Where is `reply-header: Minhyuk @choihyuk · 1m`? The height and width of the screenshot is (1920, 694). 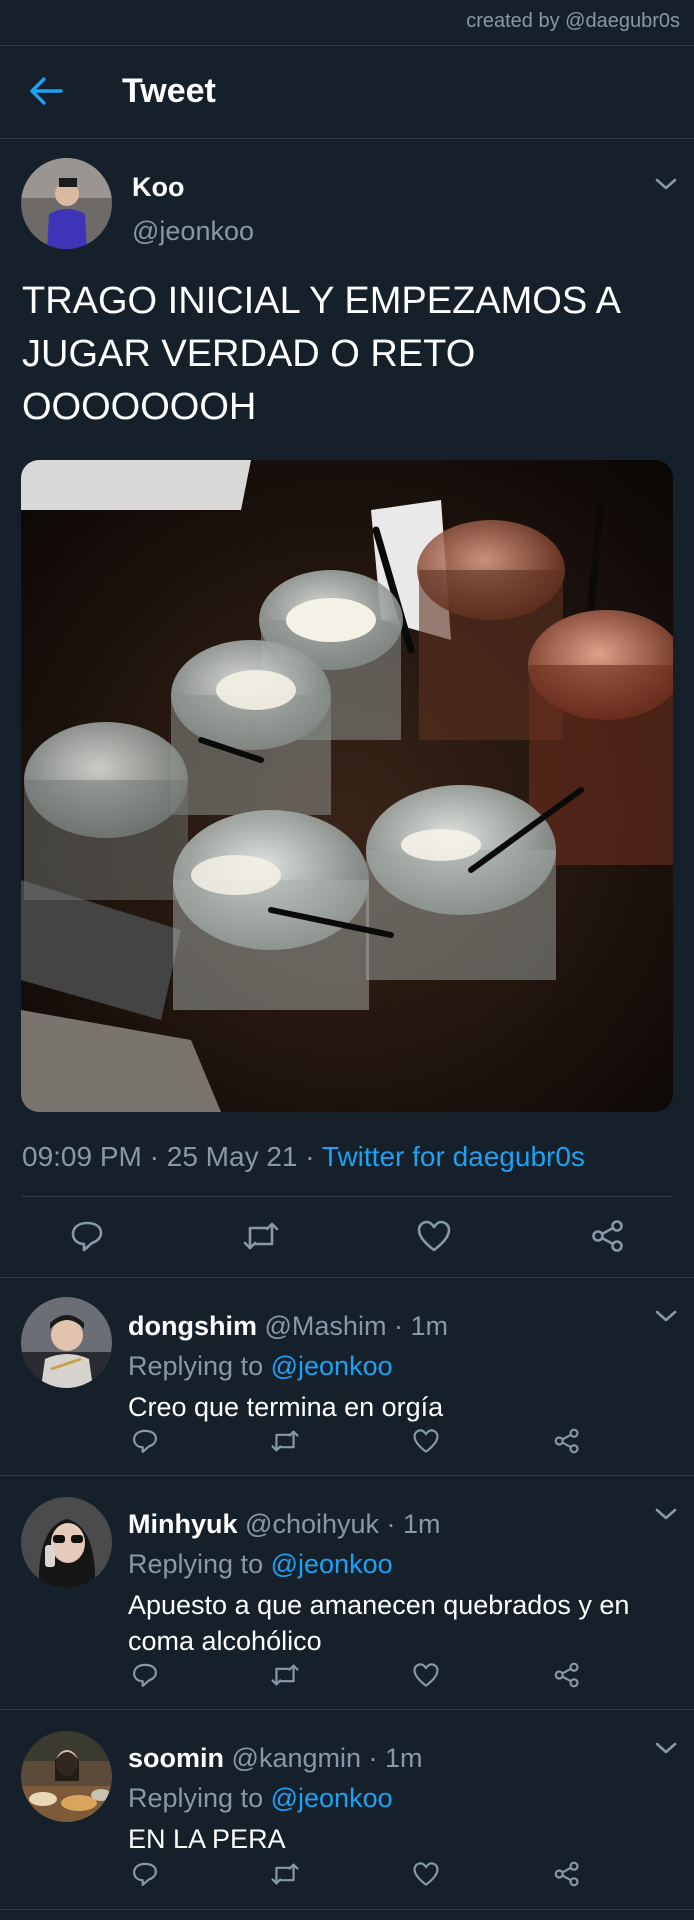 reply-header: Minhyuk @choihyuk · 1m is located at coordinates (284, 1524).